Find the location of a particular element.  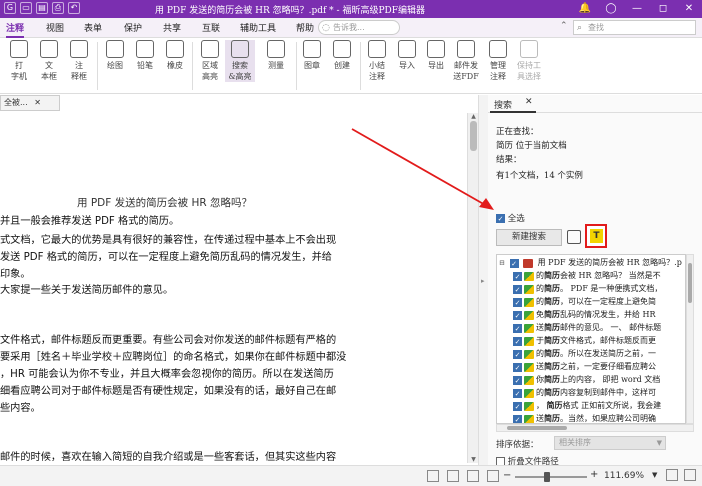

minimize-button: — is located at coordinates (637, 9).